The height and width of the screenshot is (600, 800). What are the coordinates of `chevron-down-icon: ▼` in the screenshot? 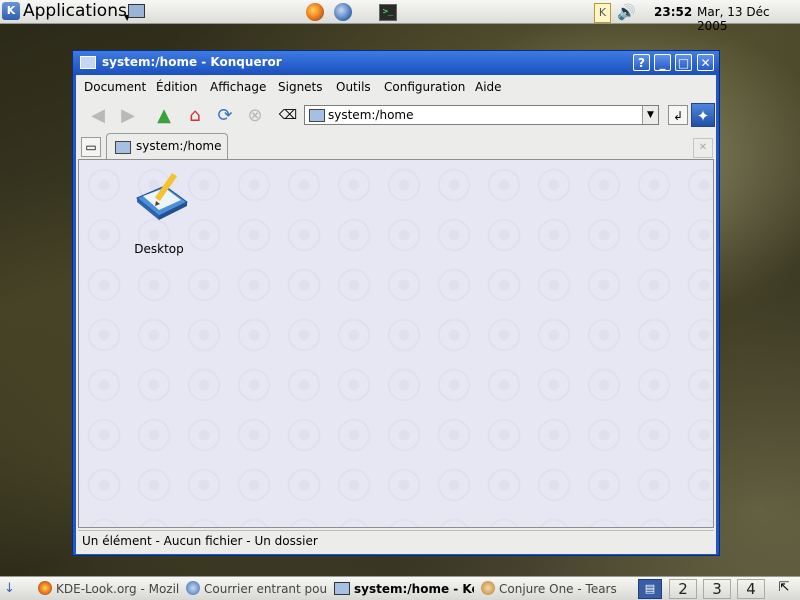 It's located at (650, 115).